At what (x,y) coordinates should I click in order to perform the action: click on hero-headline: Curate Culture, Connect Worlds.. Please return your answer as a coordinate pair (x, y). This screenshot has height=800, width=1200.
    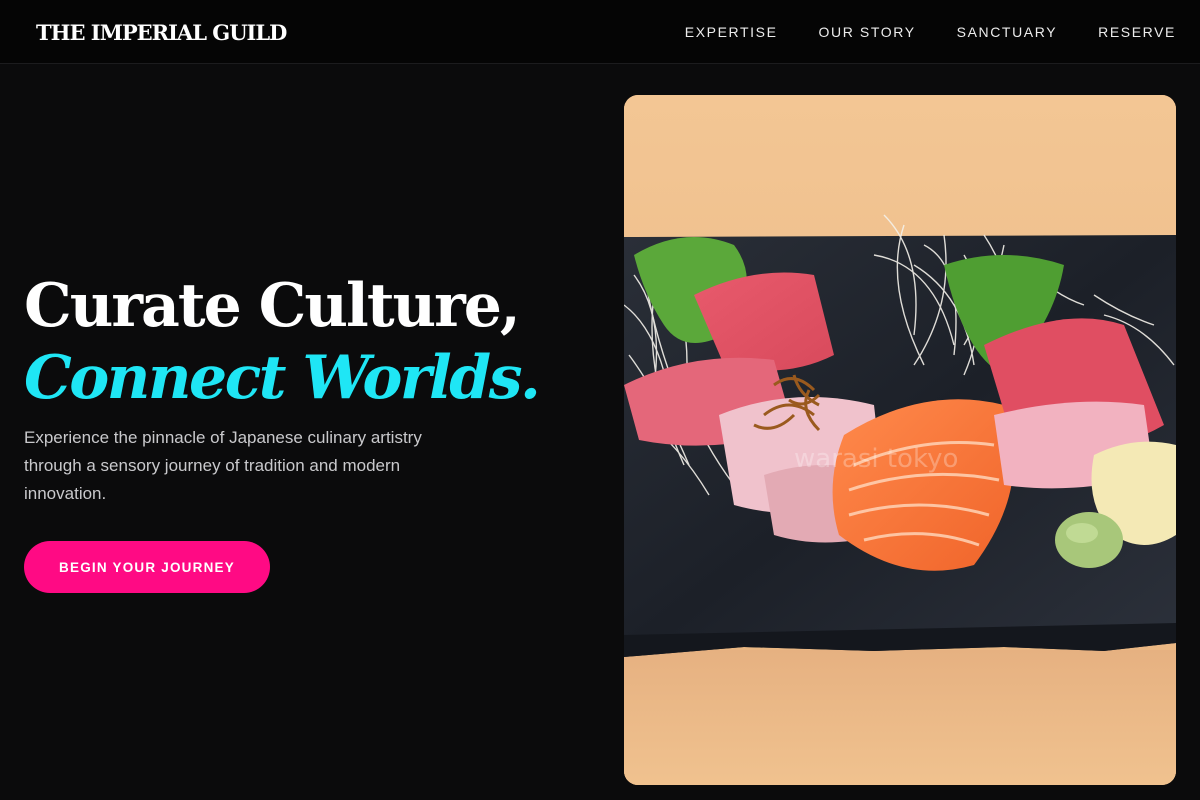
    Looking at the image, I should click on (304, 342).